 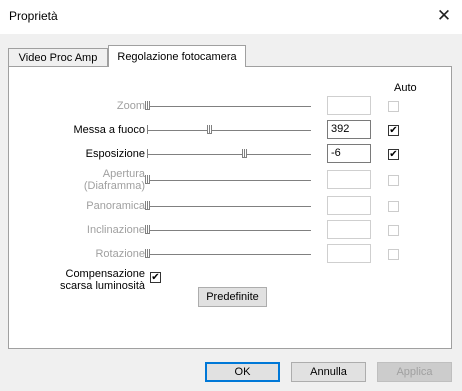 What do you see at coordinates (414, 372) in the screenshot?
I see `apply-button: Applica` at bounding box center [414, 372].